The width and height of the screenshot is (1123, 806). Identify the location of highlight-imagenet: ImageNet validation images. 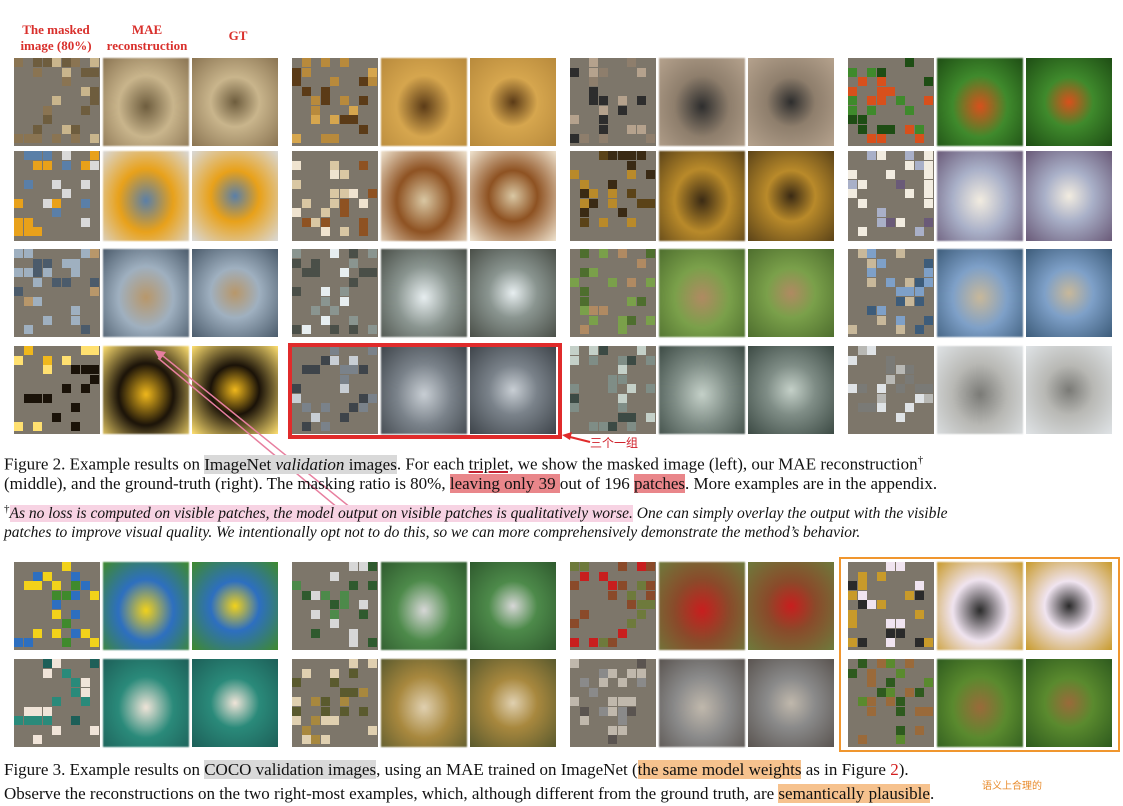
(300, 464).